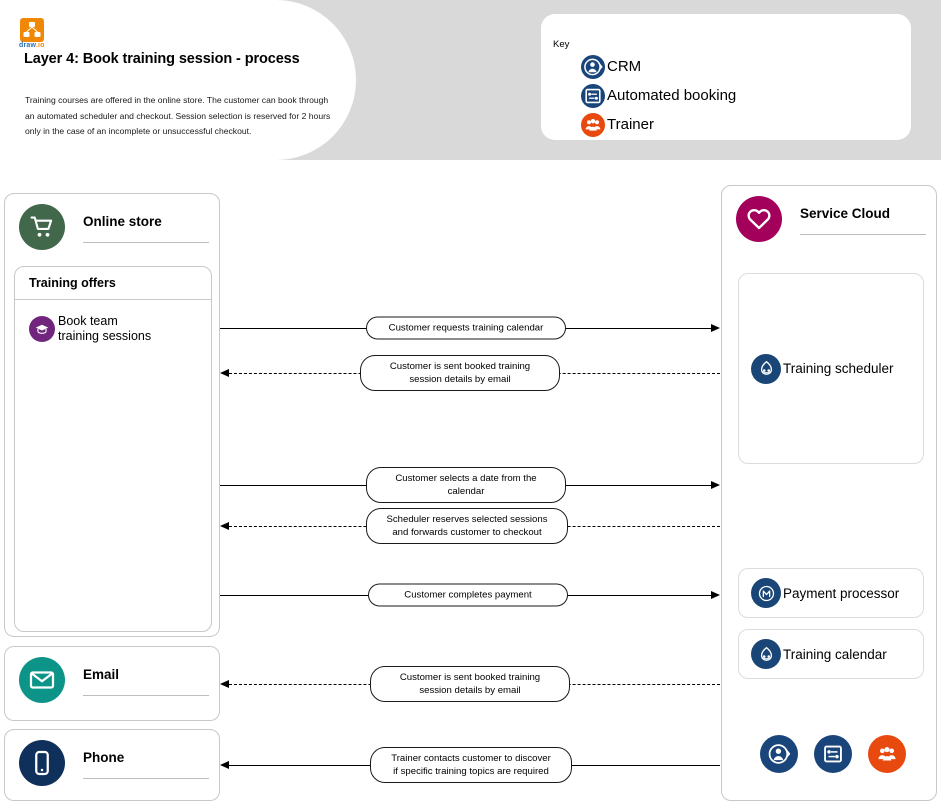 This screenshot has width=941, height=801. What do you see at coordinates (27, 45) in the screenshot?
I see `wordmark-draw: draw` at bounding box center [27, 45].